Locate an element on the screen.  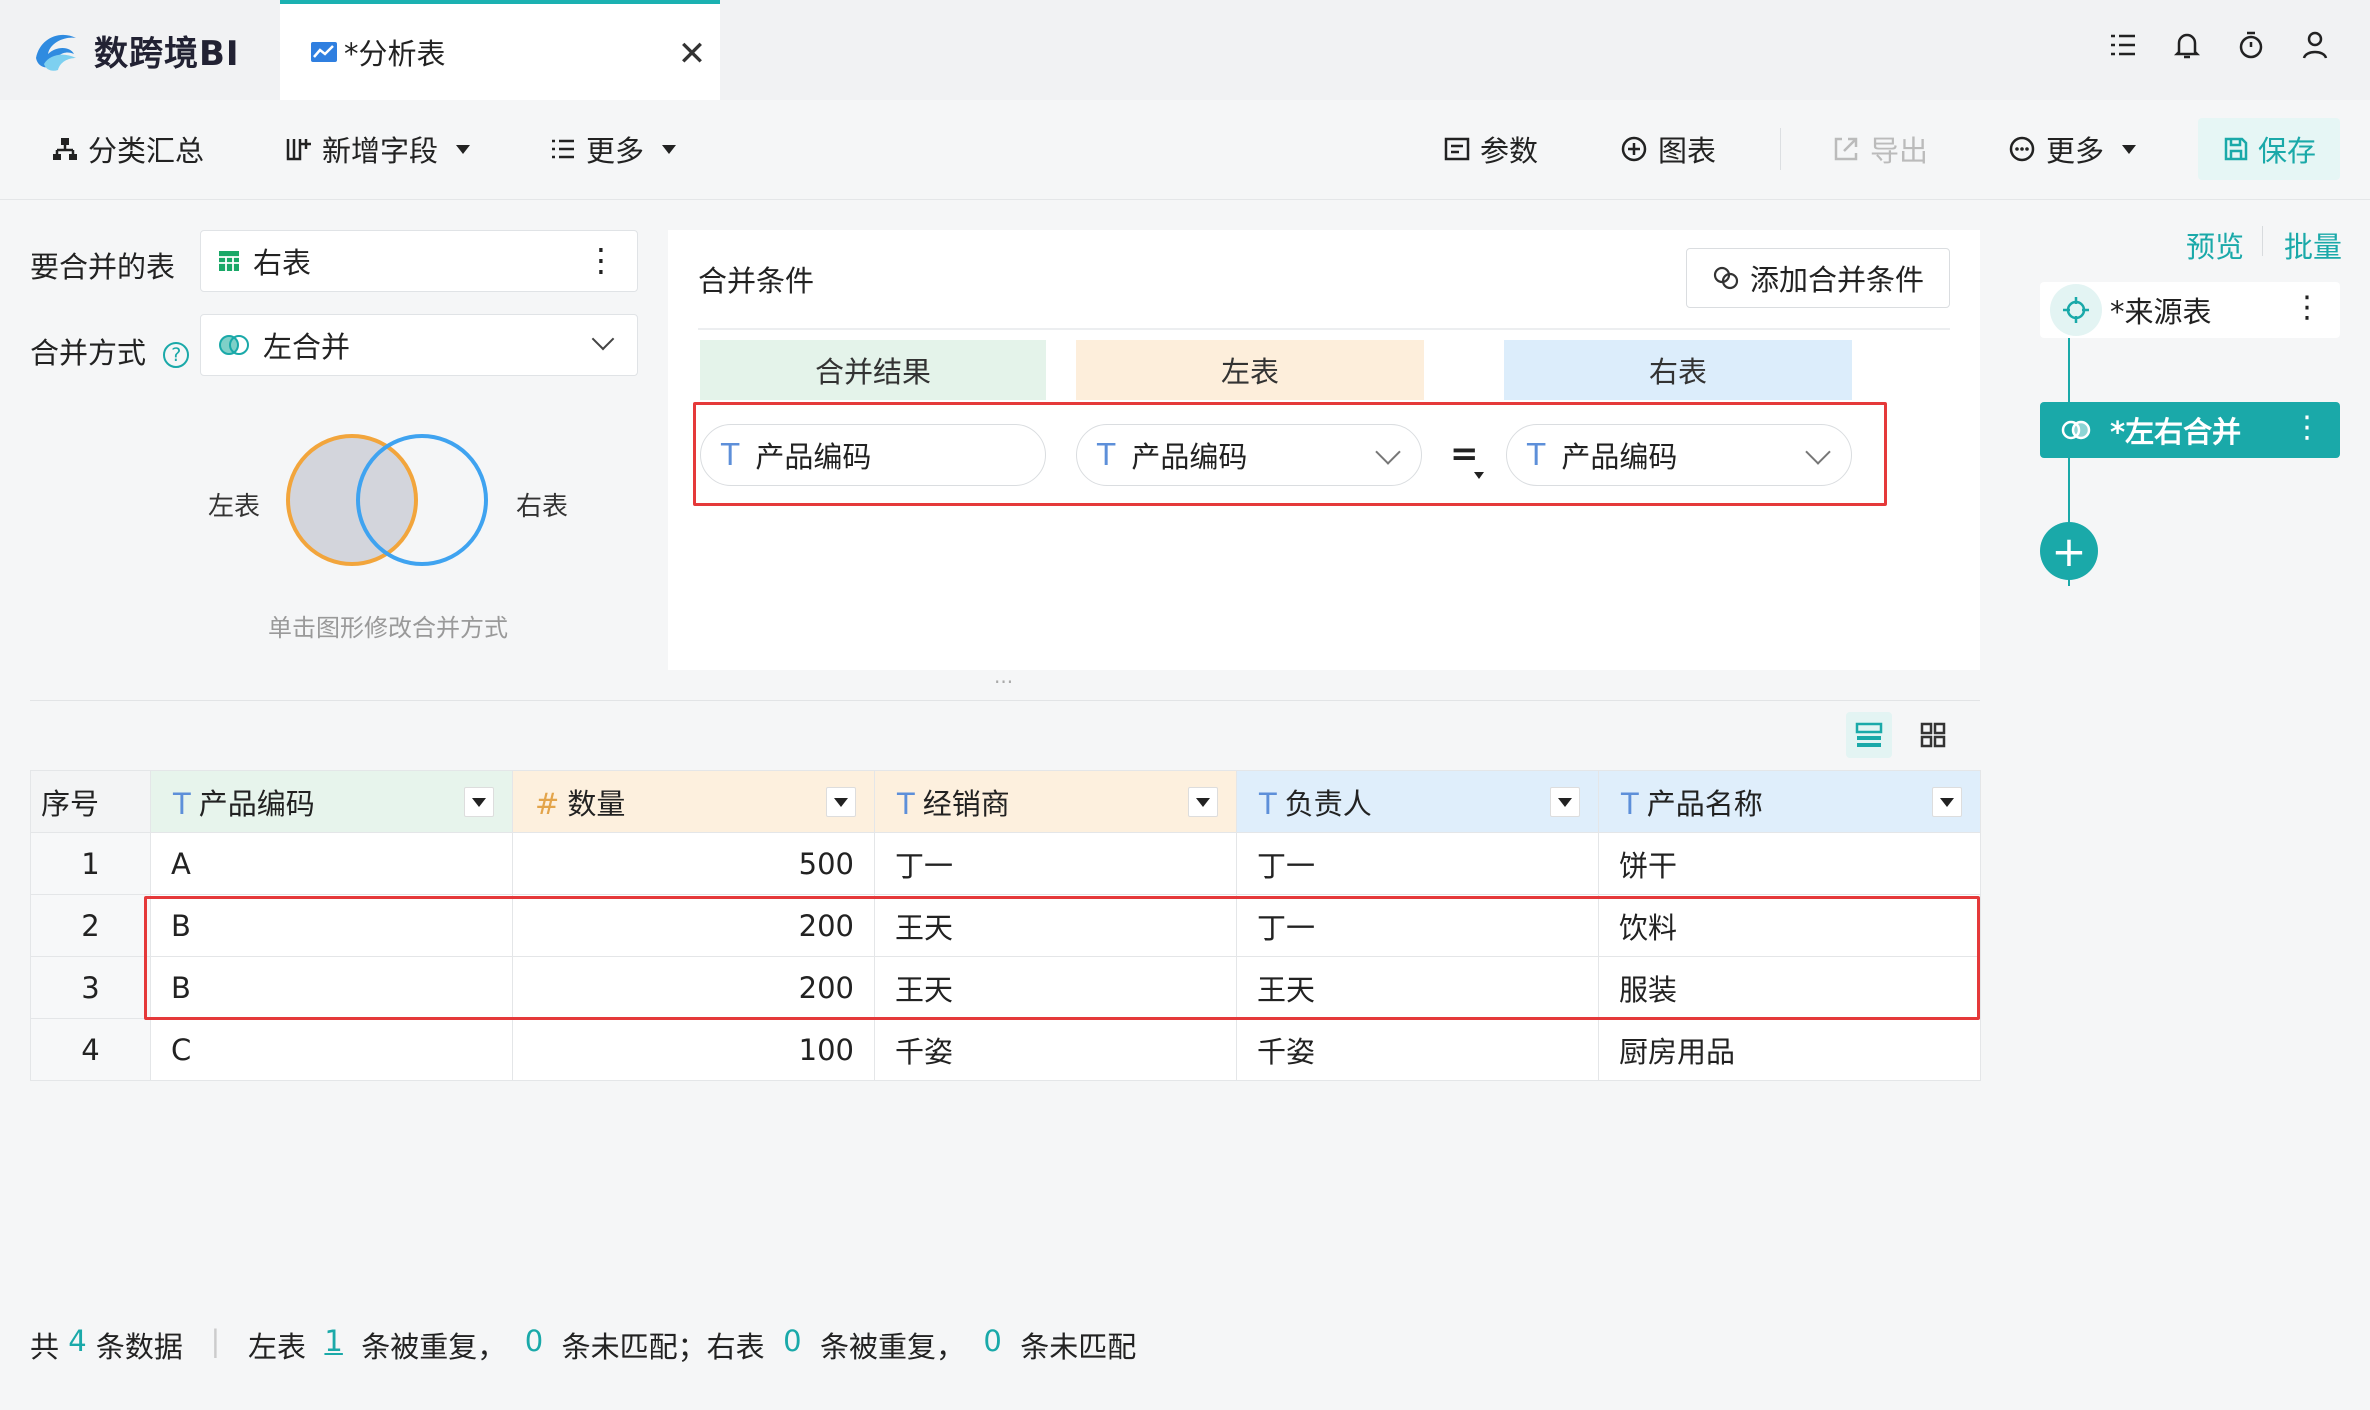
column-header-dealer: T 经销商 is located at coordinates (1055, 801).